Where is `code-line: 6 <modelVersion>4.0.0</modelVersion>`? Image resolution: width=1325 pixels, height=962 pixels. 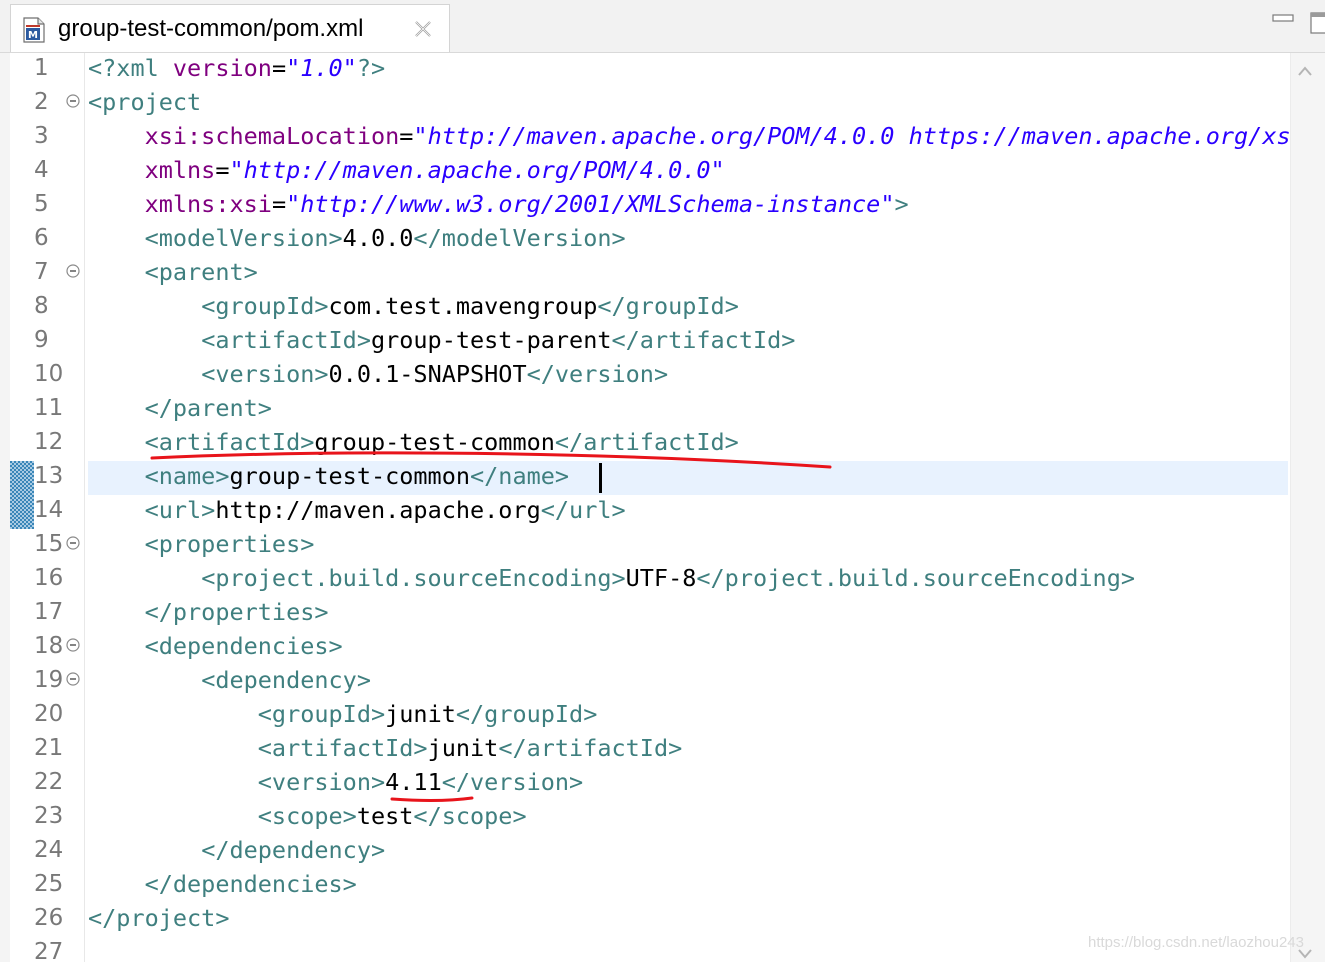 code-line: 6 <modelVersion>4.0.0</modelVersion> is located at coordinates (645, 240).